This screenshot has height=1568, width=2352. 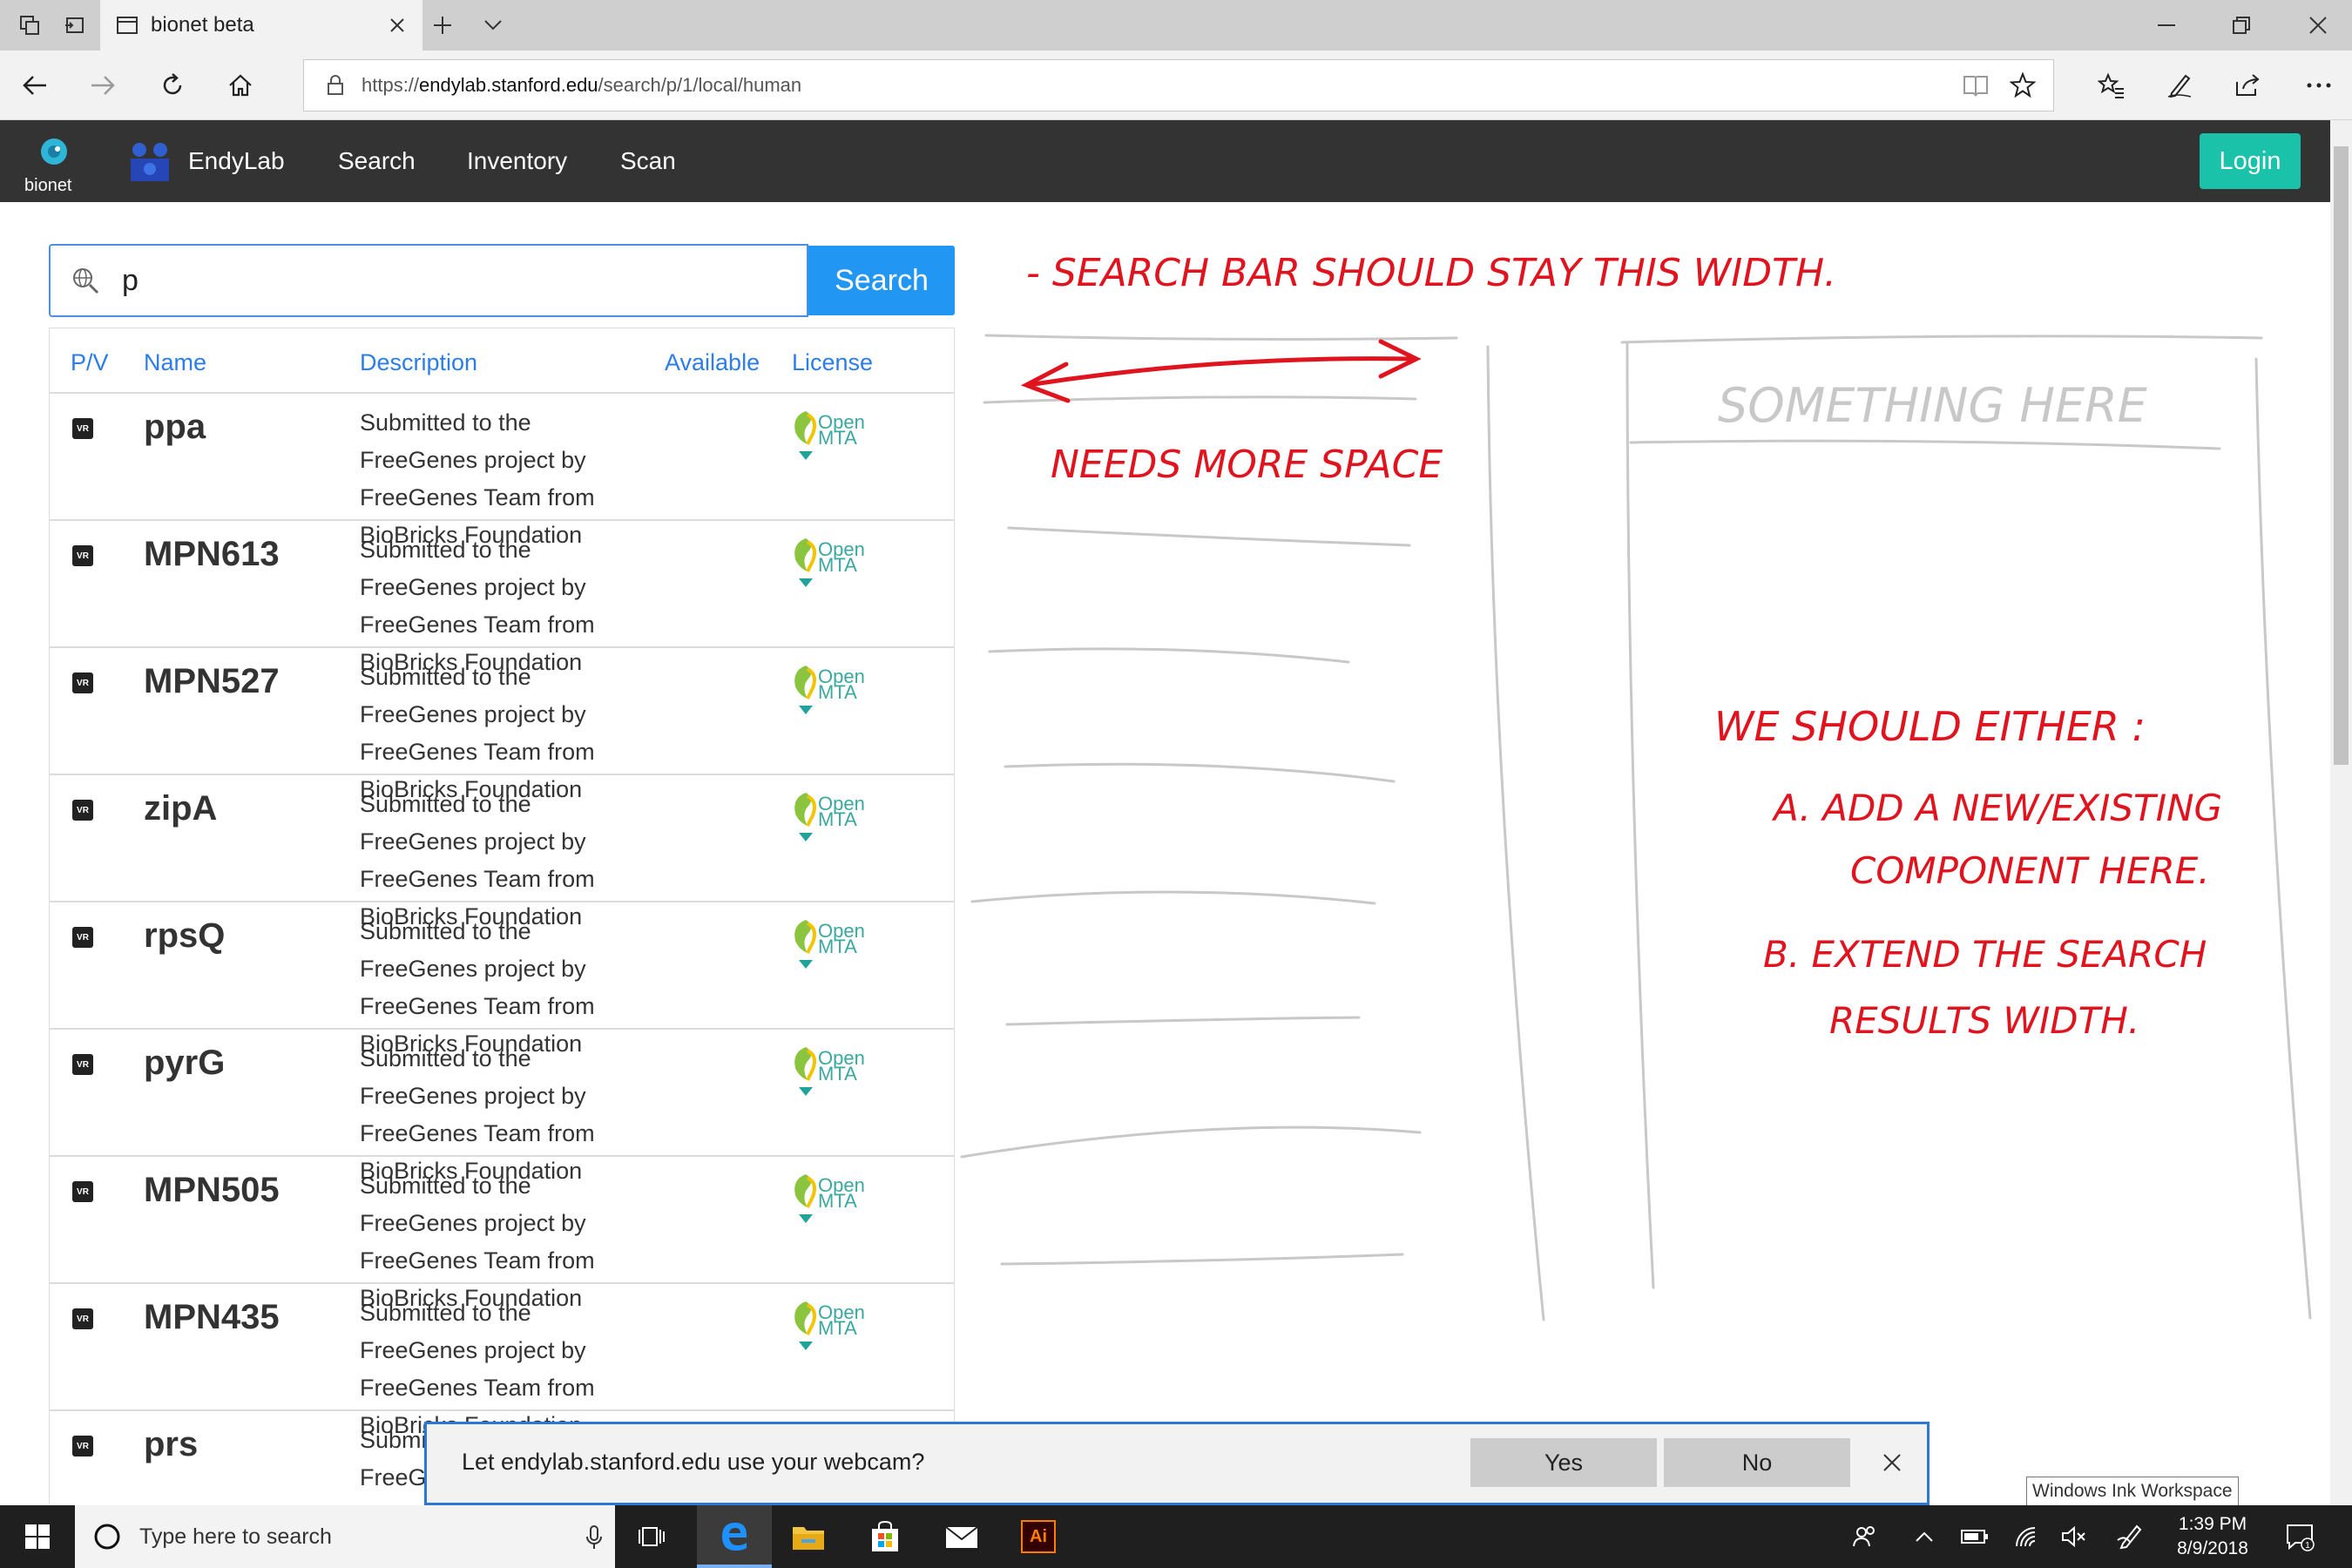 I want to click on windows-start-icon, so click(x=37, y=1536).